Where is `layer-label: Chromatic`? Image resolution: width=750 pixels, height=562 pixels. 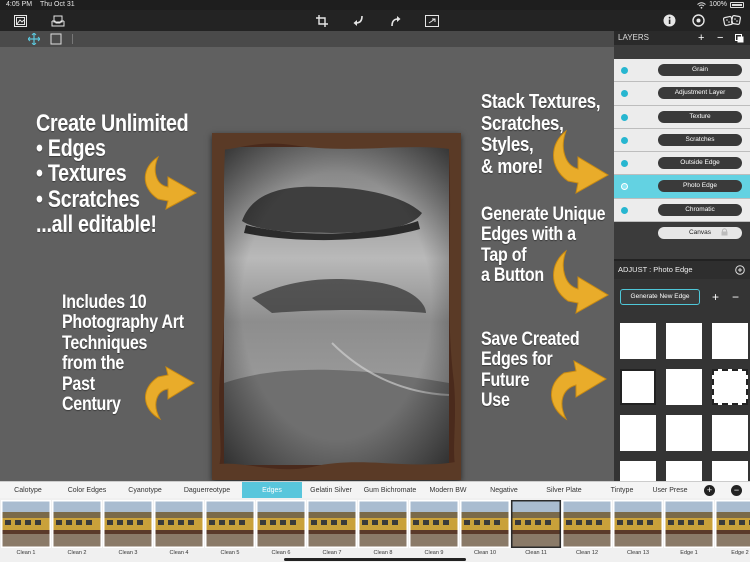
layer-label: Chromatic is located at coordinates (700, 209).